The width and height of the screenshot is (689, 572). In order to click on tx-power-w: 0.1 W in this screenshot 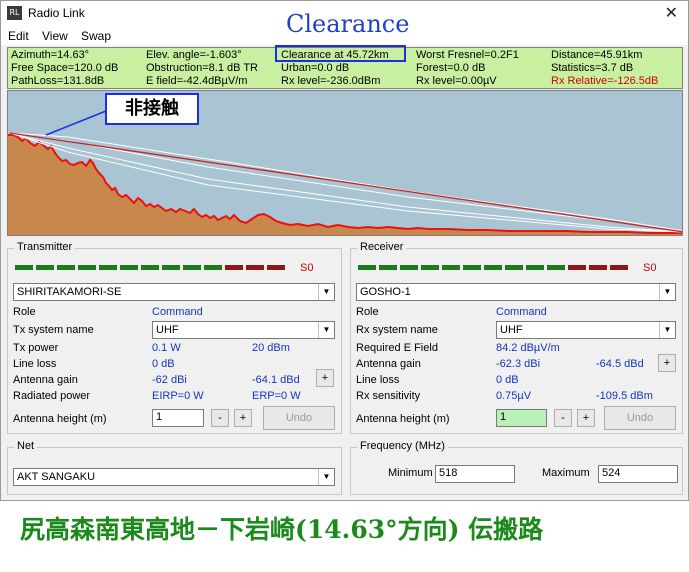, I will do `click(166, 348)`.